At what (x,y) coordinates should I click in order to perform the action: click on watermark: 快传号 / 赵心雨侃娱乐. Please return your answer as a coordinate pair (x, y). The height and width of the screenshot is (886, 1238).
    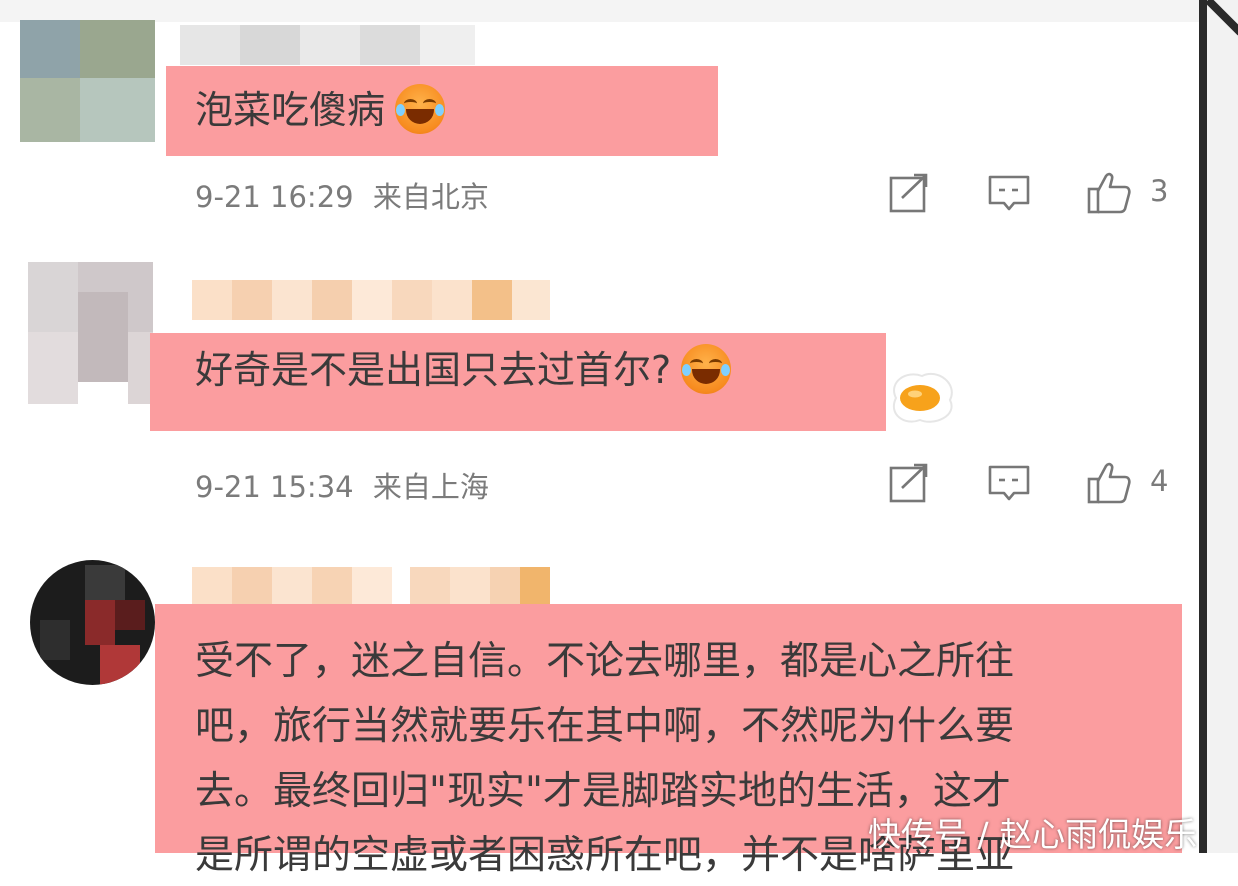
    Looking at the image, I should click on (1033, 834).